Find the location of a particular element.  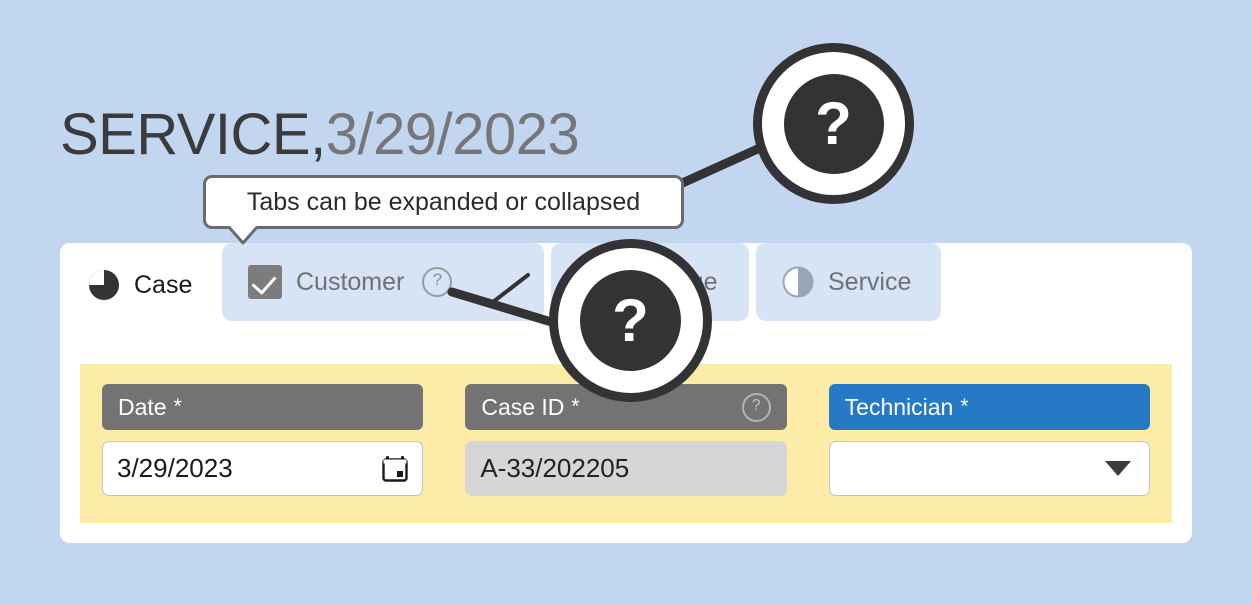

tooltip-tail is located at coordinates (243, 235).